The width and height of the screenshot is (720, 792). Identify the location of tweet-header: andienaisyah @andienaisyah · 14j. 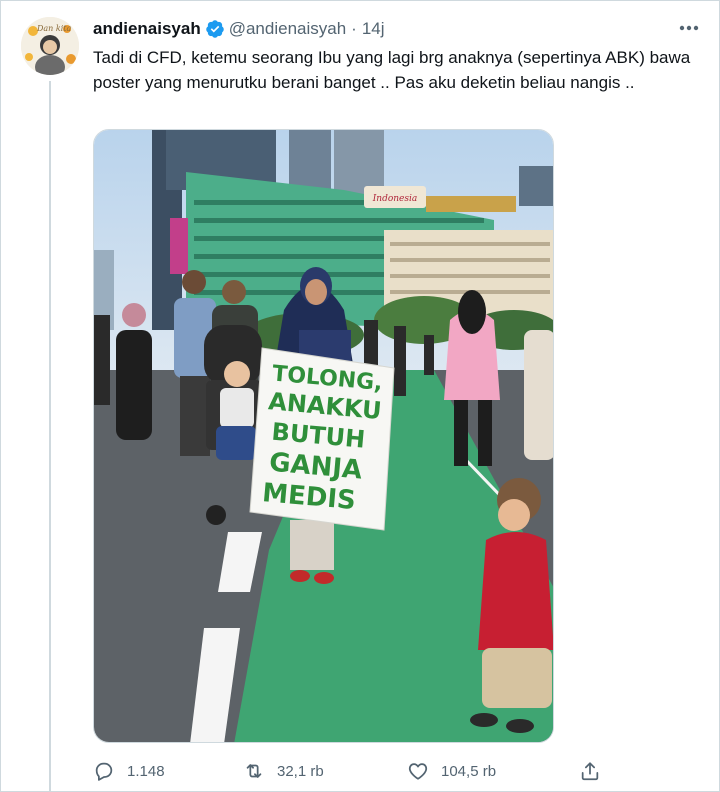
(239, 29).